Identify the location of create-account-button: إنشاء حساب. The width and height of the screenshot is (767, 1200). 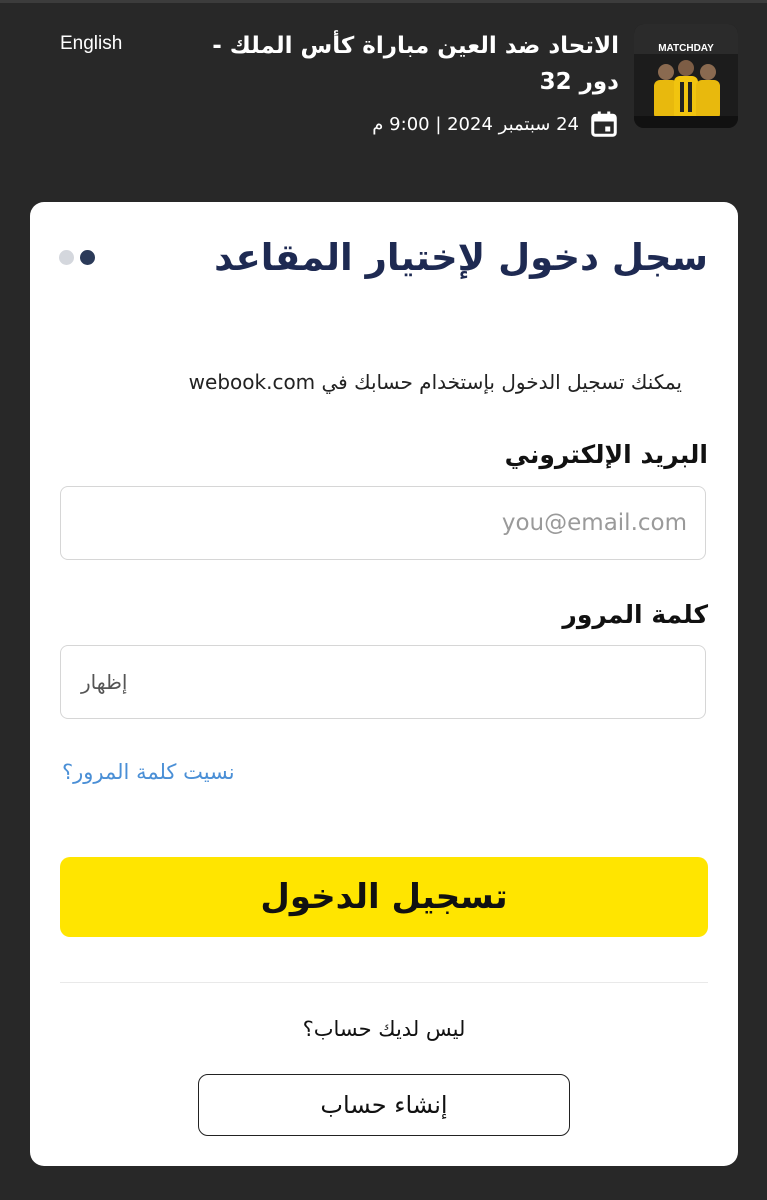
(384, 1105).